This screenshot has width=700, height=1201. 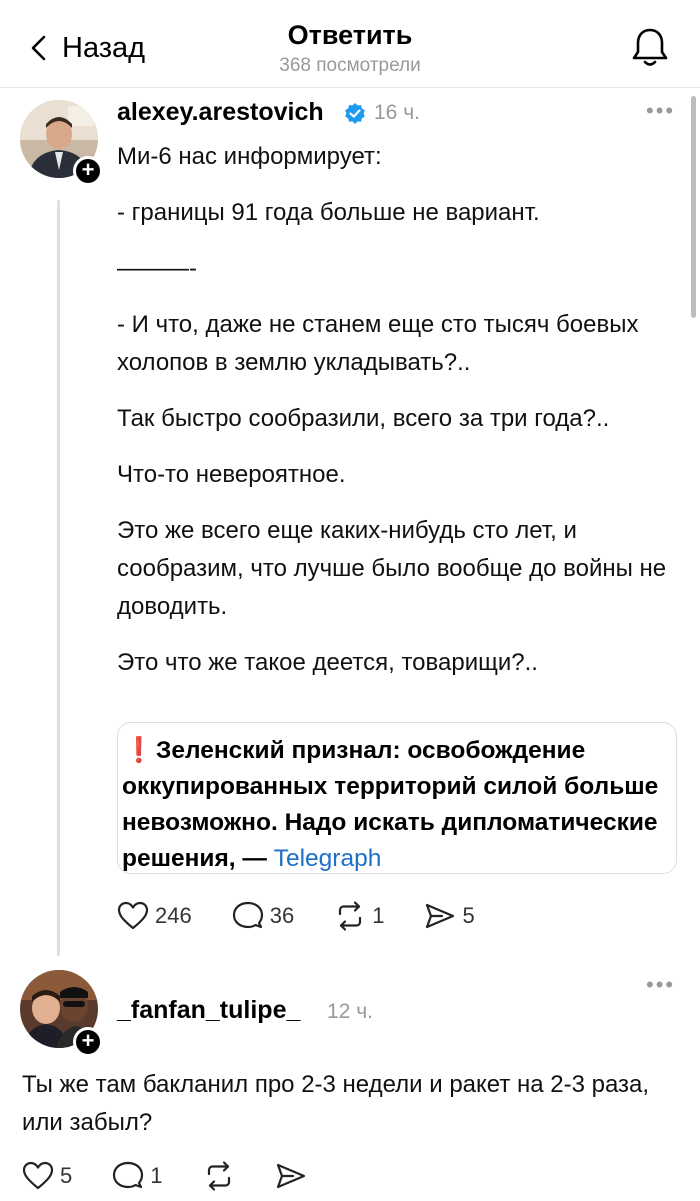 What do you see at coordinates (660, 985) in the screenshot?
I see `reply-more-options-icon: •••` at bounding box center [660, 985].